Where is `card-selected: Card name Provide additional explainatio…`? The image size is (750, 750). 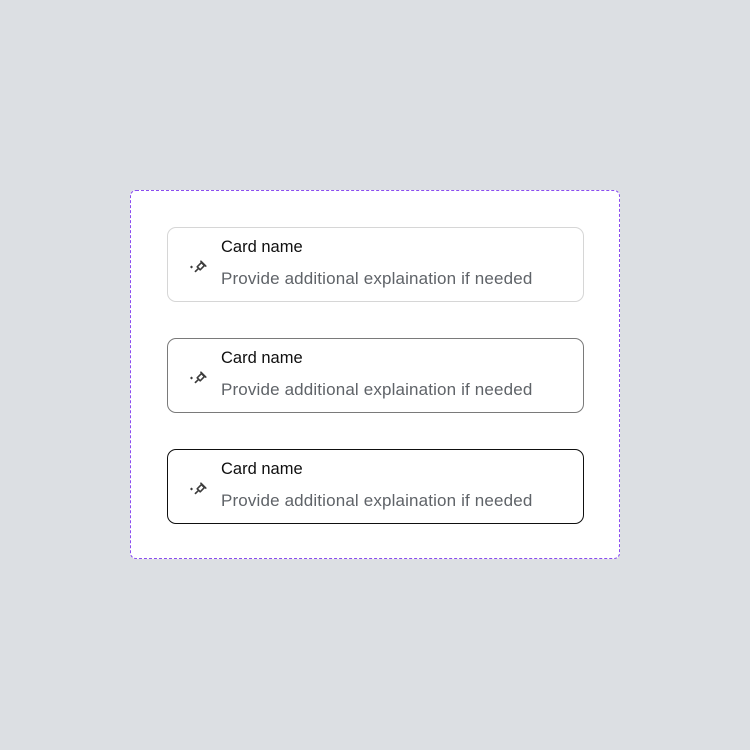 card-selected: Card name Provide additional explainatio… is located at coordinates (375, 486).